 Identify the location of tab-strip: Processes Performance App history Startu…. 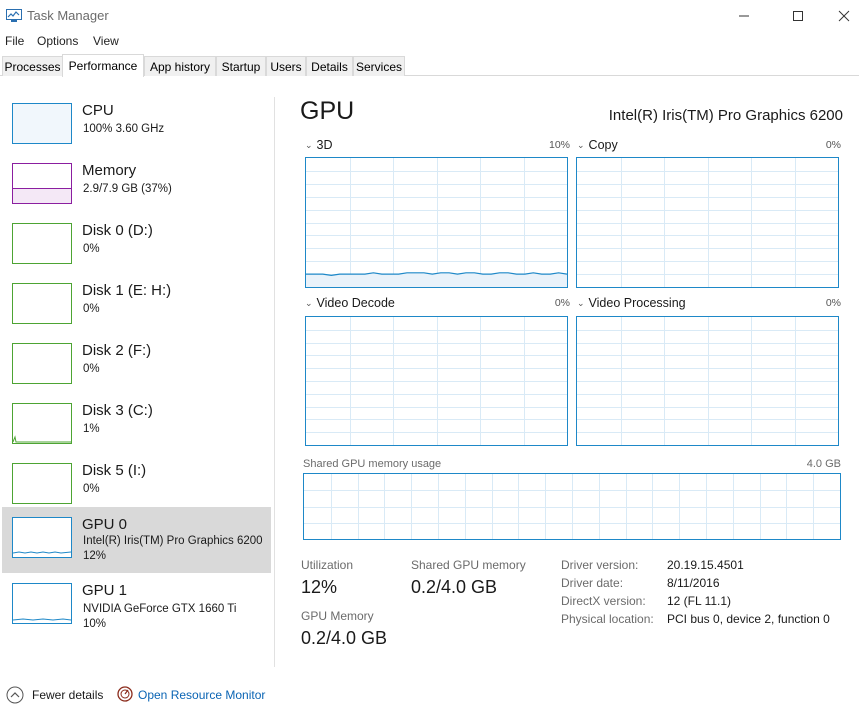
(429, 65).